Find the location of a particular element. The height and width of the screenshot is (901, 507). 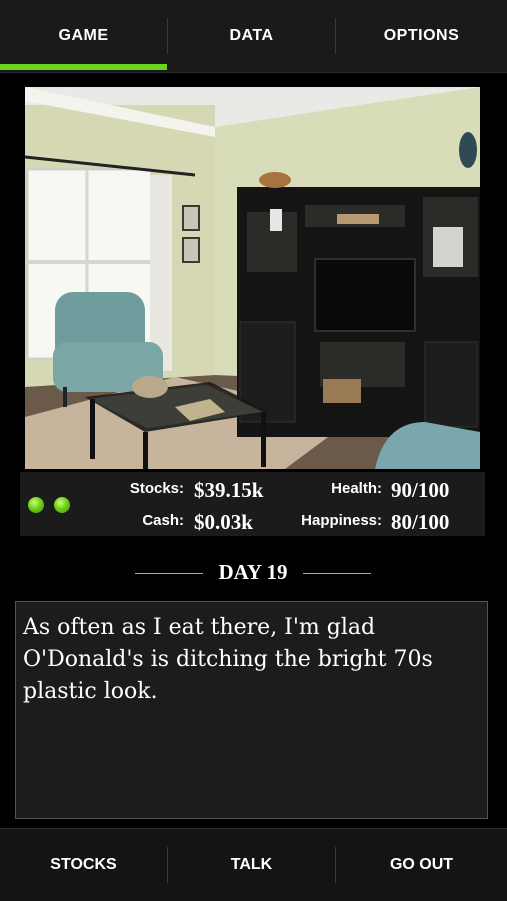

health-label: Health: is located at coordinates (356, 488).